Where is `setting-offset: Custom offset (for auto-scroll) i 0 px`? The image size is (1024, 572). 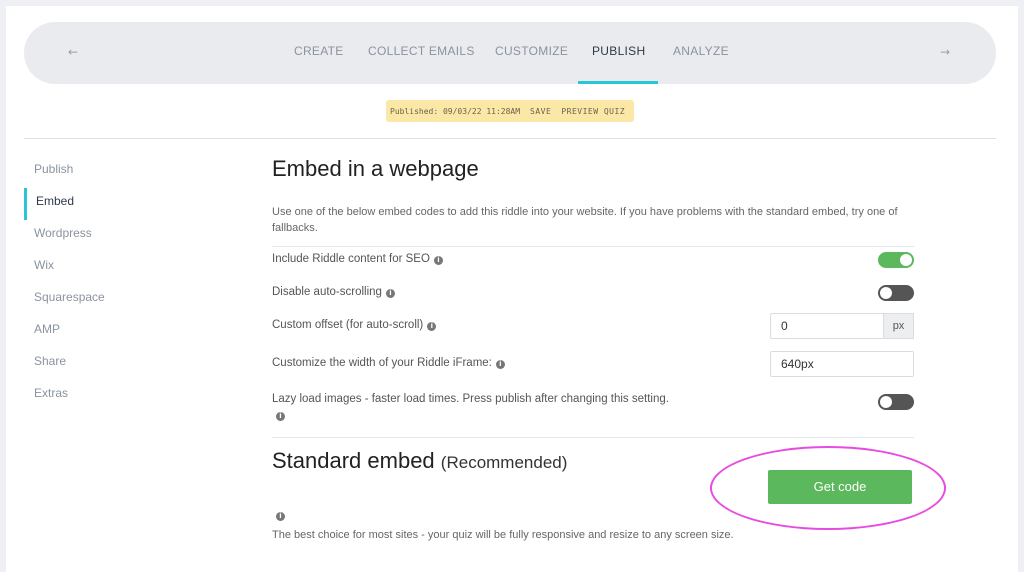 setting-offset: Custom offset (for auto-scroll) i 0 px is located at coordinates (593, 332).